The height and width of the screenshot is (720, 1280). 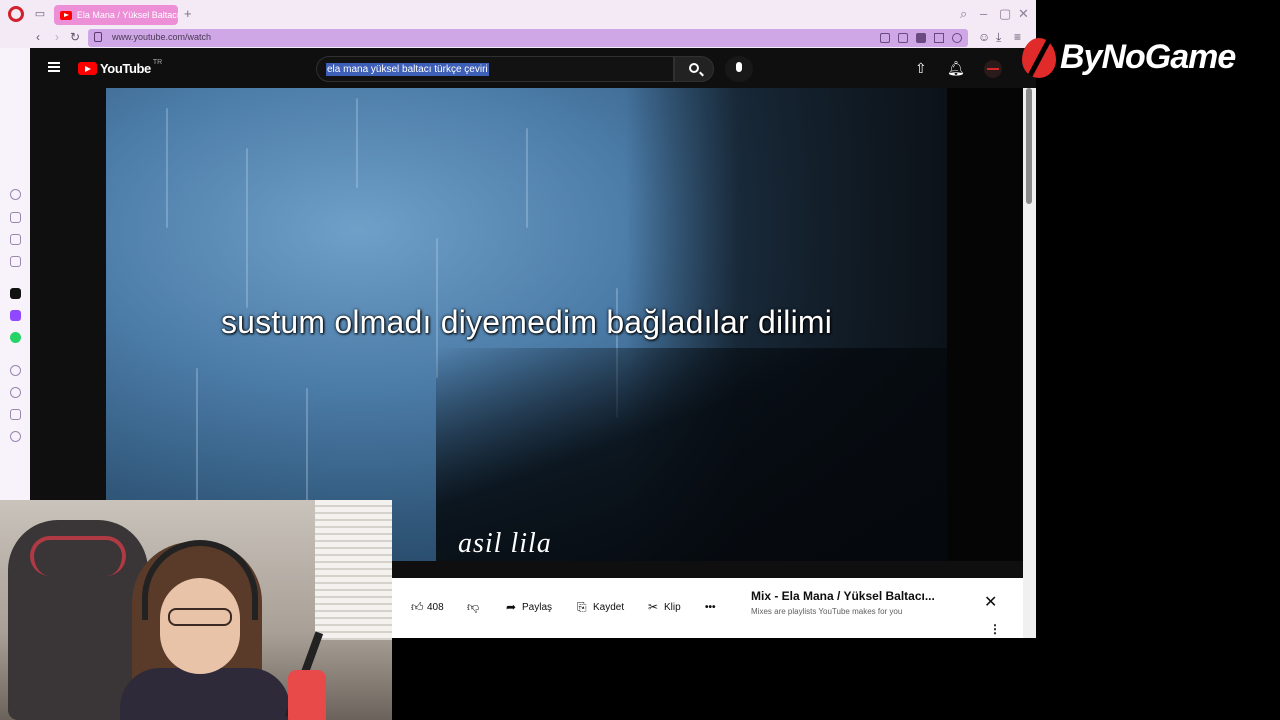 I want to click on clip-button: ✂ Klip, so click(x=664, y=607).